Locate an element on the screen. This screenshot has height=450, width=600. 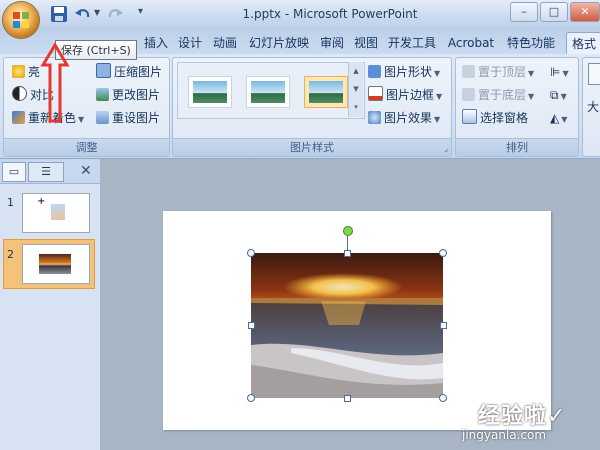
brightness-icon is located at coordinates (18, 71).